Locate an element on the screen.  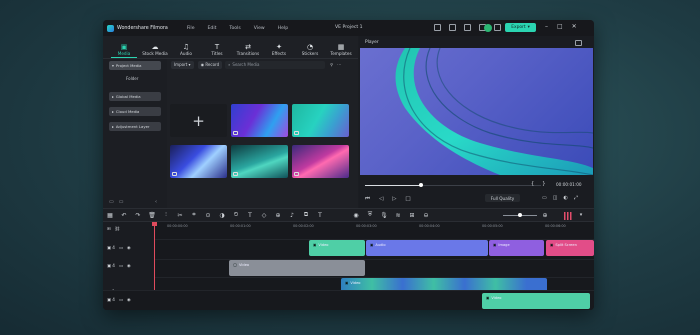
add-track-icon: ⊞ is located at coordinates (109, 229).